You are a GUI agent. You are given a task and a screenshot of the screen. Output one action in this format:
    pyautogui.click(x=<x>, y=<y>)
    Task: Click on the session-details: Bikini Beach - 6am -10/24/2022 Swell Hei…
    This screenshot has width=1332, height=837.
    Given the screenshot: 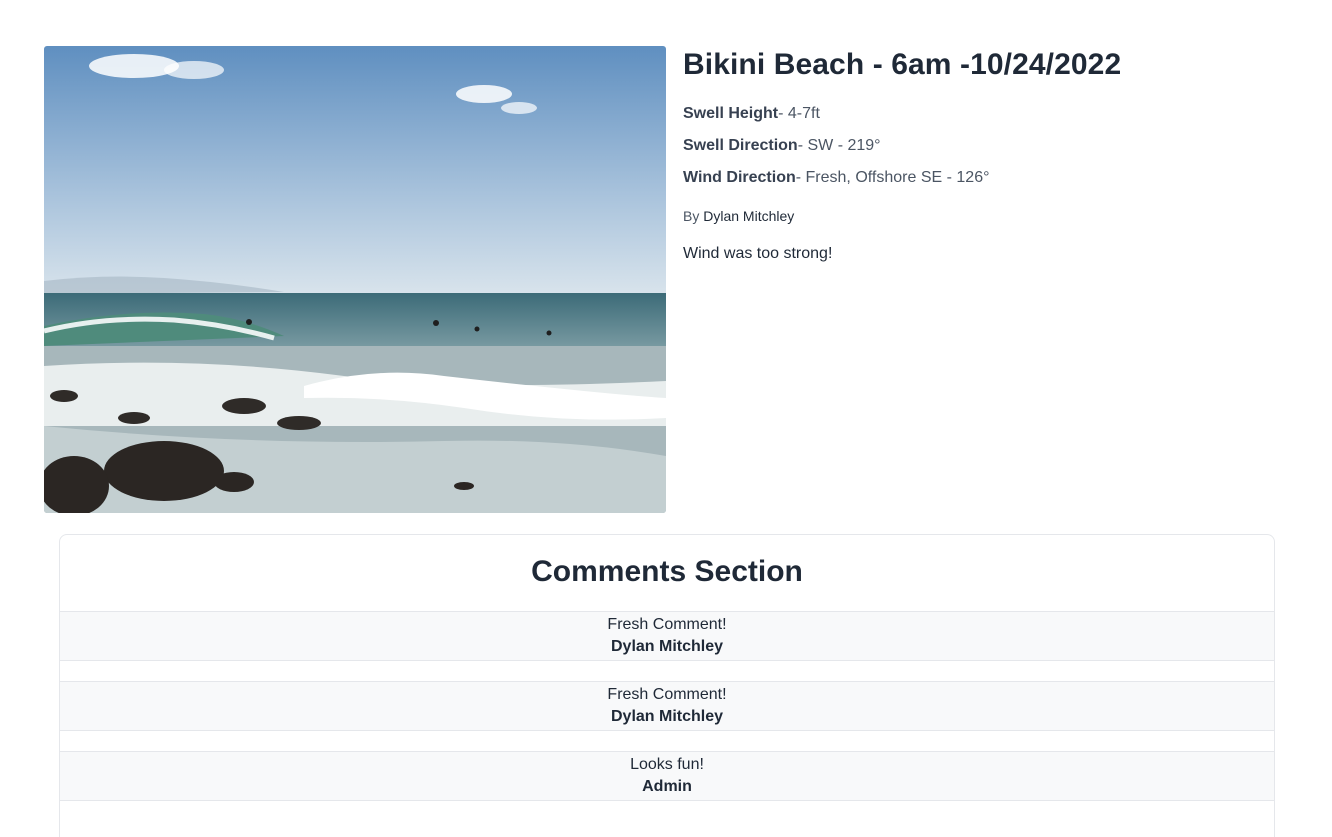 What is the action you would take?
    pyautogui.click(x=993, y=154)
    